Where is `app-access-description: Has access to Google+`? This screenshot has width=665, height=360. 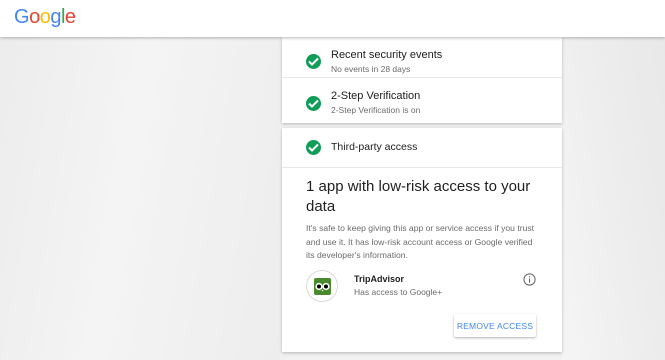
app-access-description: Has access to Google+ is located at coordinates (398, 292).